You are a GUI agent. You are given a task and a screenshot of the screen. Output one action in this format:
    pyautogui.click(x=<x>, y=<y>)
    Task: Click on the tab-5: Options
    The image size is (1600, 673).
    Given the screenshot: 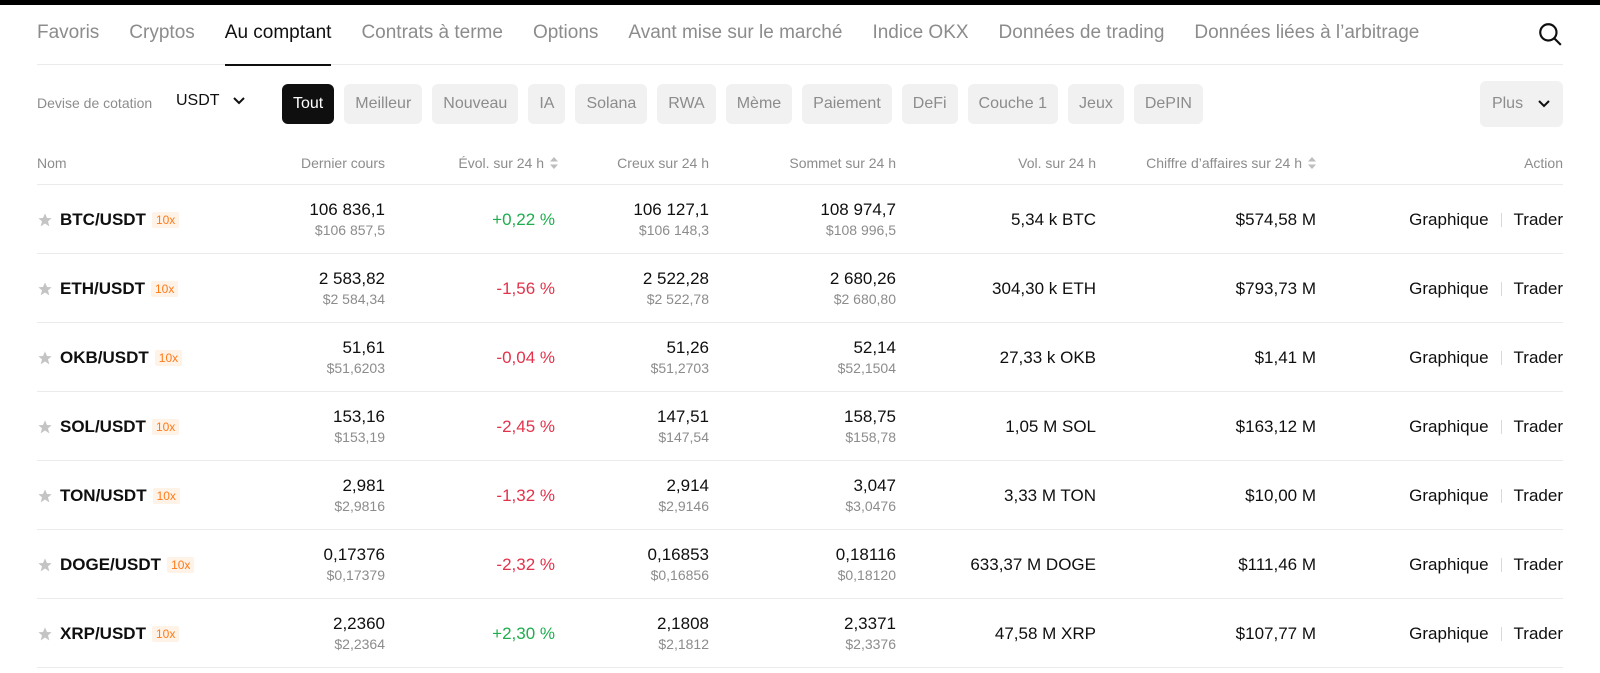 What is the action you would take?
    pyautogui.click(x=565, y=35)
    